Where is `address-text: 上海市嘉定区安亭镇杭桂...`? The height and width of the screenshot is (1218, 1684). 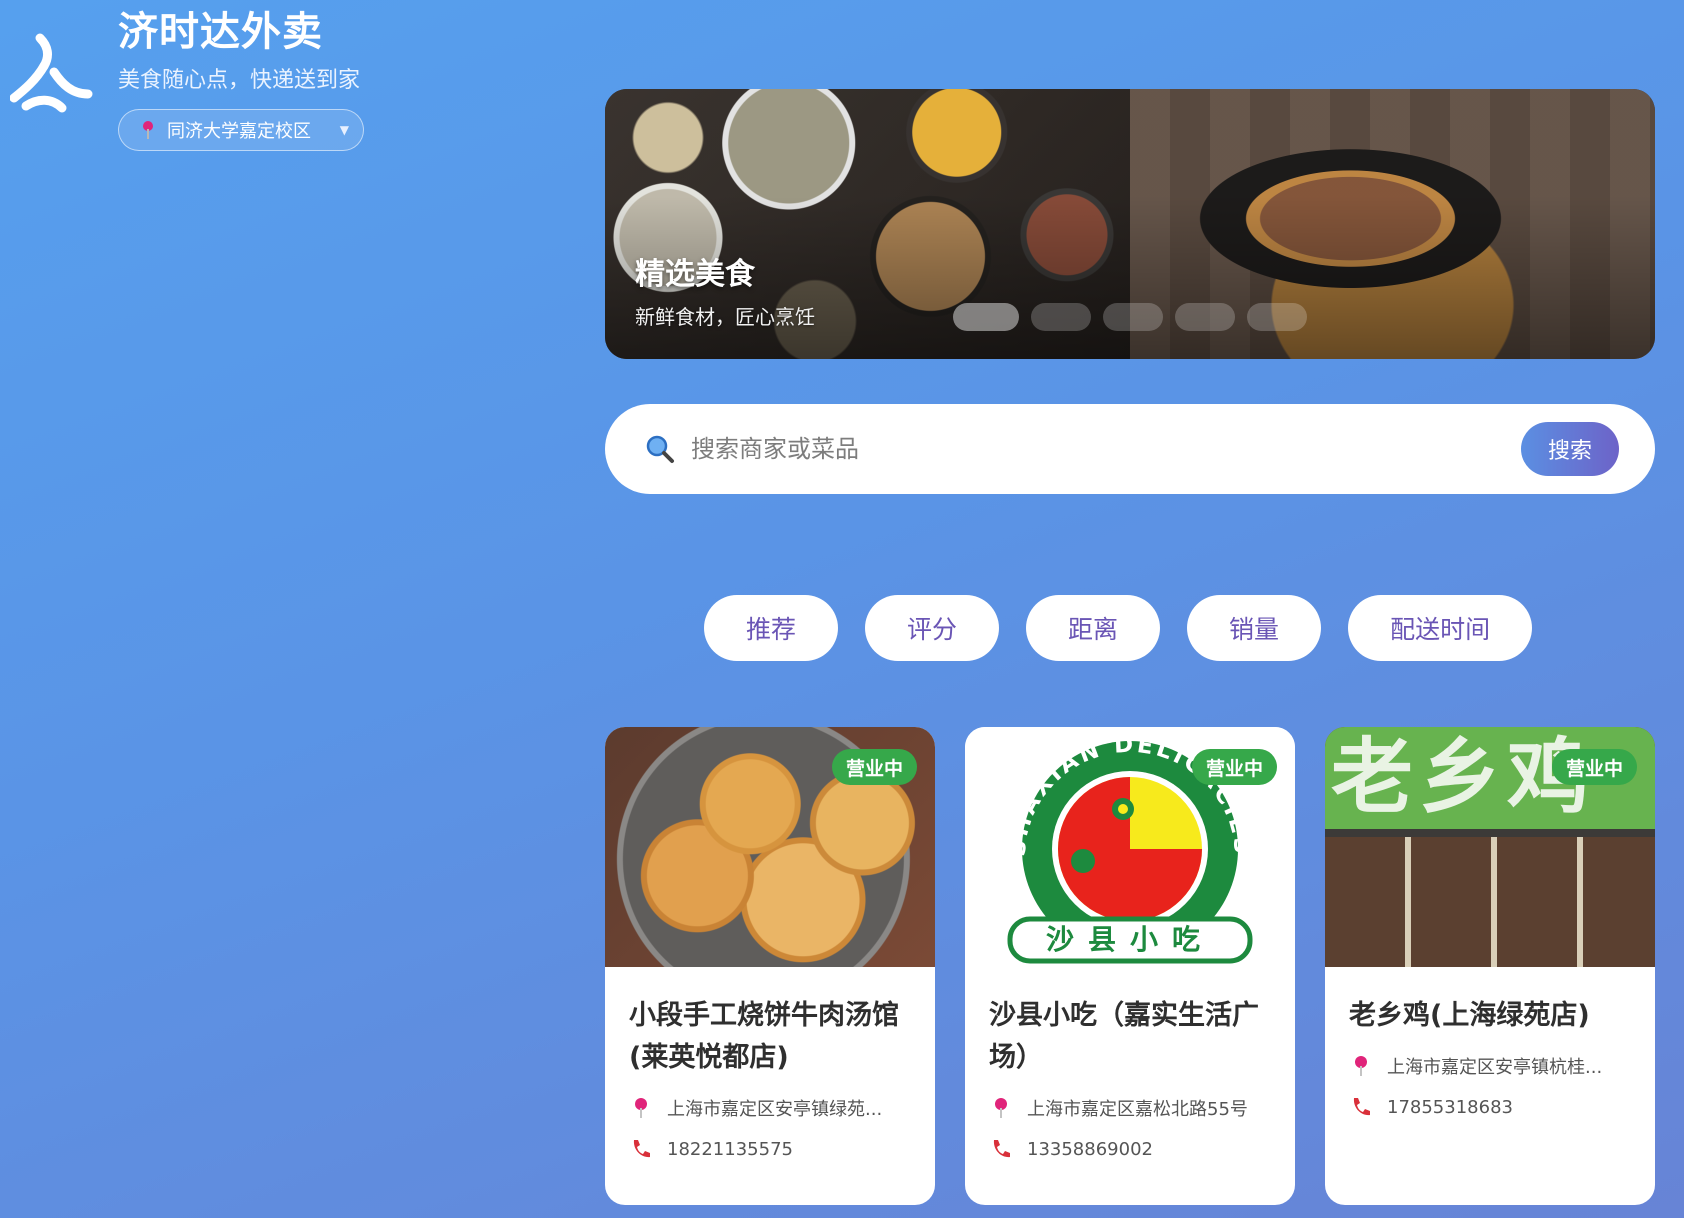
address-text: 上海市嘉定区安亭镇杭桂... is located at coordinates (1495, 1067).